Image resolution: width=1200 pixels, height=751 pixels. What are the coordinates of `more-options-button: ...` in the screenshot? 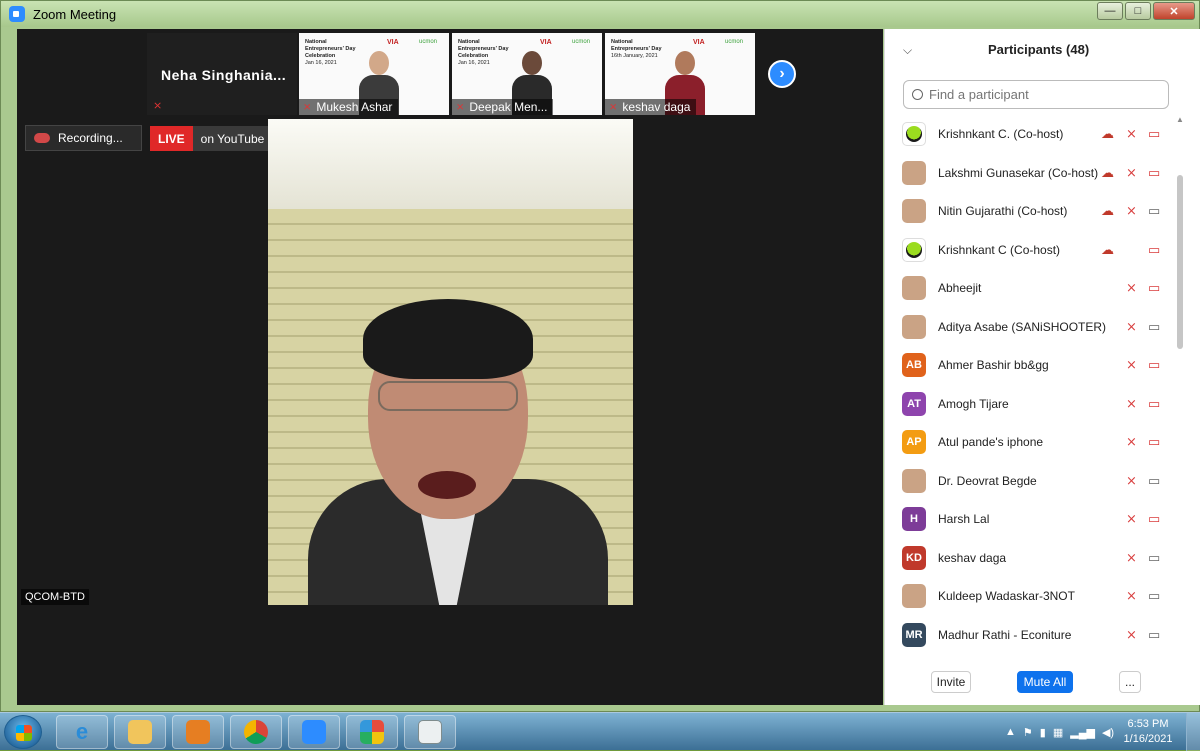 It's located at (1130, 682).